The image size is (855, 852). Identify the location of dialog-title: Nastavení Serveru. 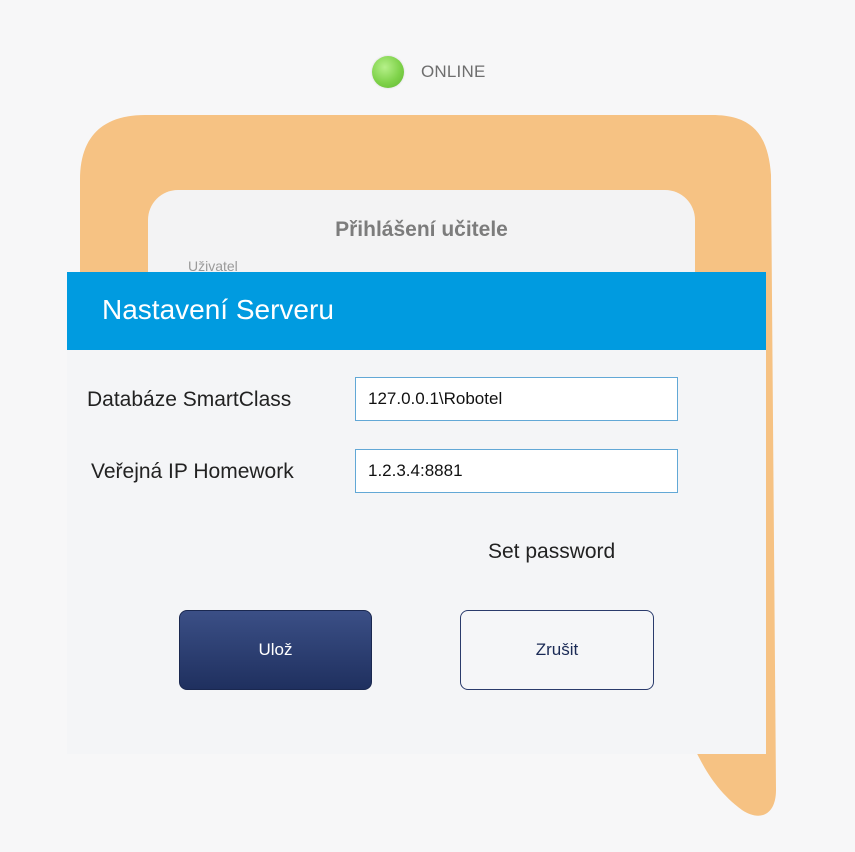
(218, 309).